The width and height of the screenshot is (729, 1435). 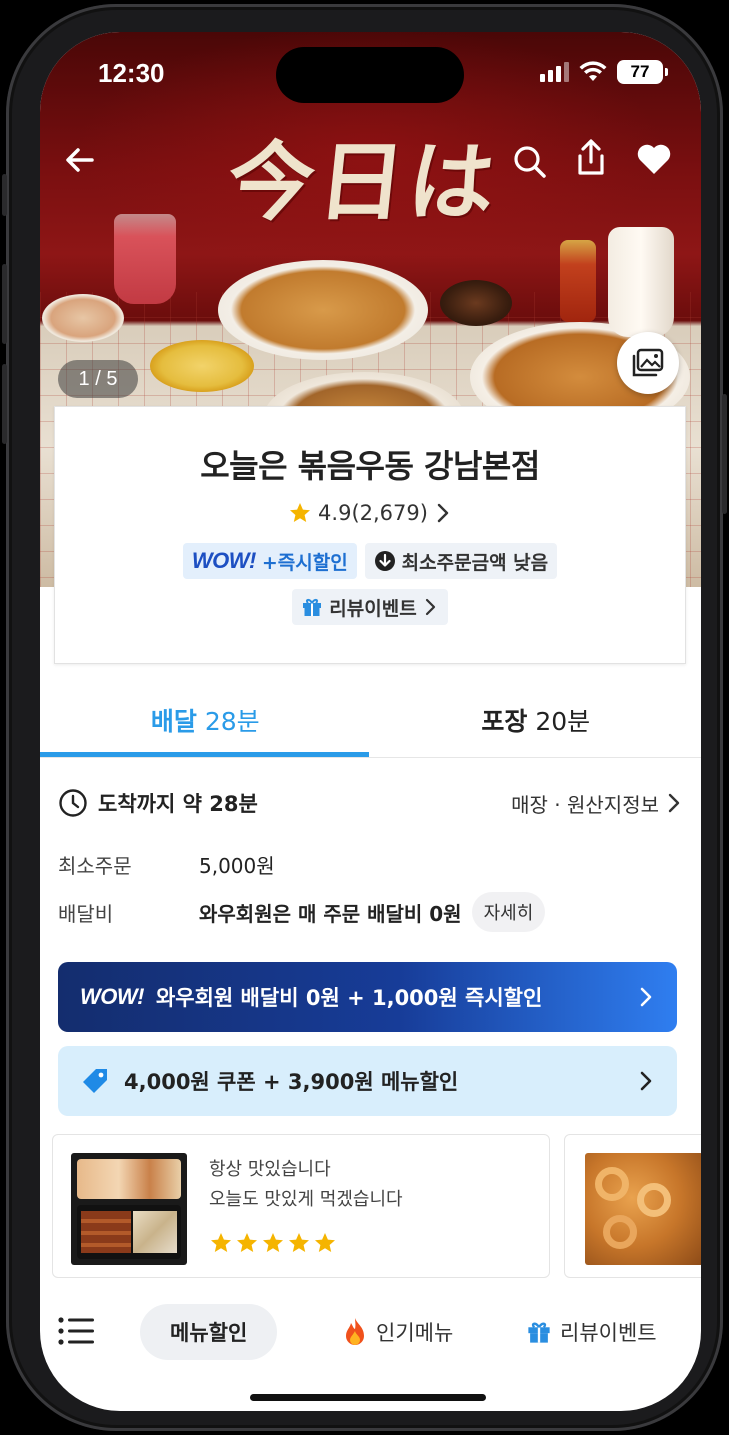 I want to click on drink-glass, so click(x=145, y=259).